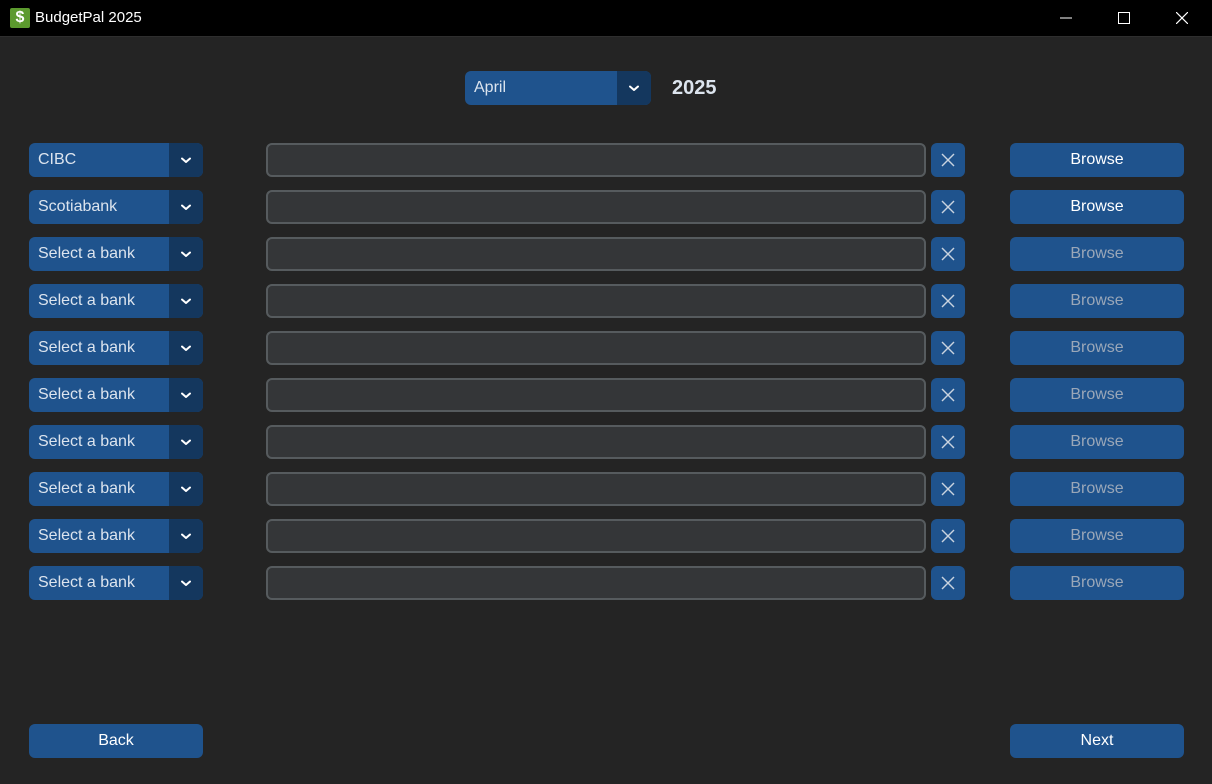 The width and height of the screenshot is (1212, 784). What do you see at coordinates (57, 159) in the screenshot?
I see `bank-select-value: CIBC` at bounding box center [57, 159].